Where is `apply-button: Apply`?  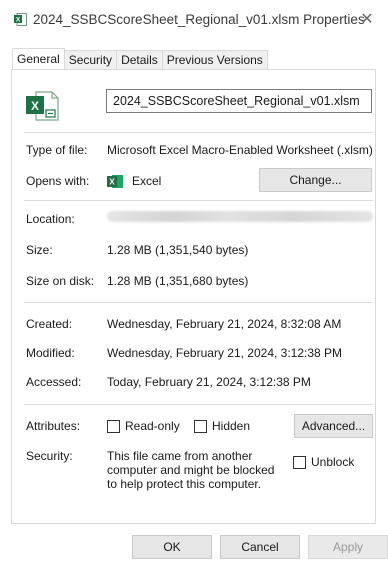 apply-button: Apply is located at coordinates (348, 547).